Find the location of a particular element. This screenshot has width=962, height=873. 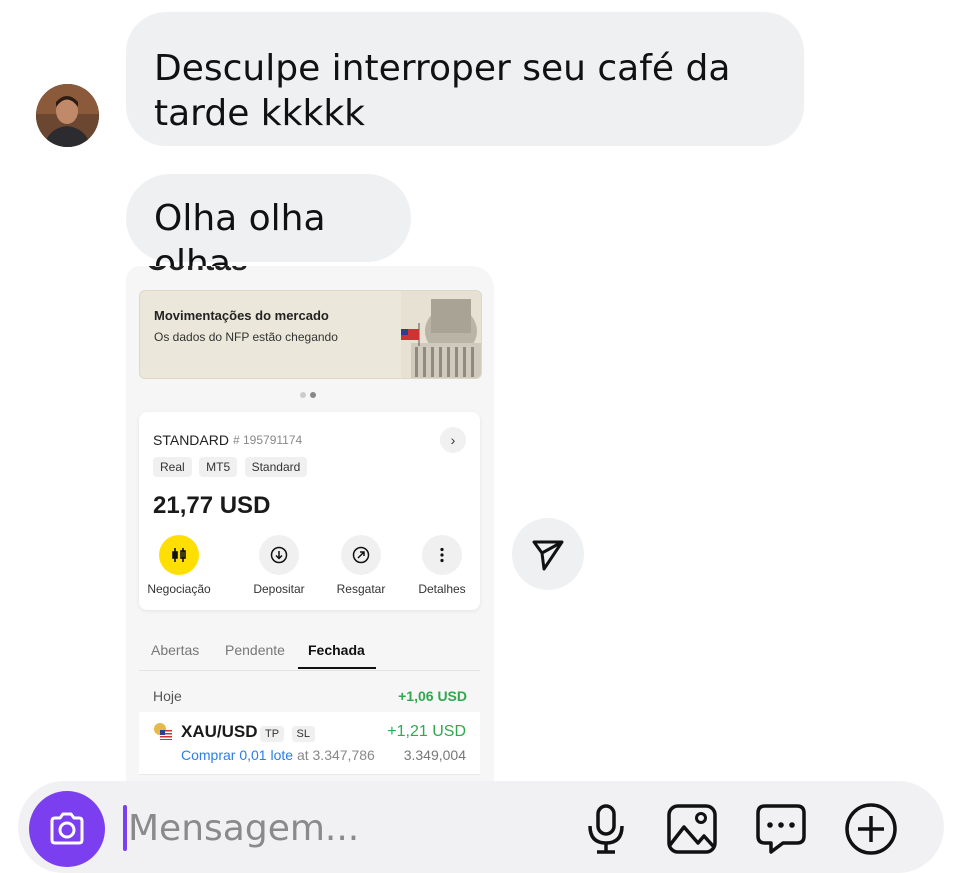

camera-button is located at coordinates (67, 829).